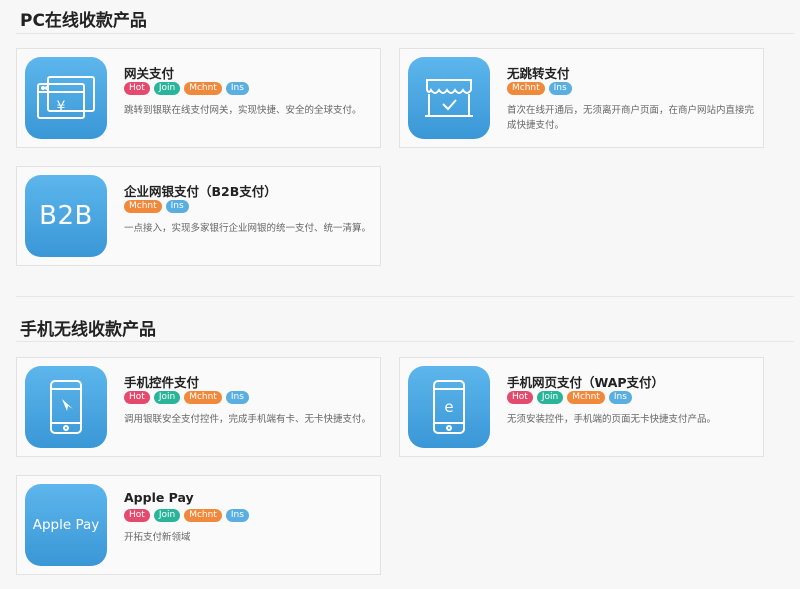  Describe the element at coordinates (83, 21) in the screenshot. I see `section-title-pc: PC在线收款产品` at that location.